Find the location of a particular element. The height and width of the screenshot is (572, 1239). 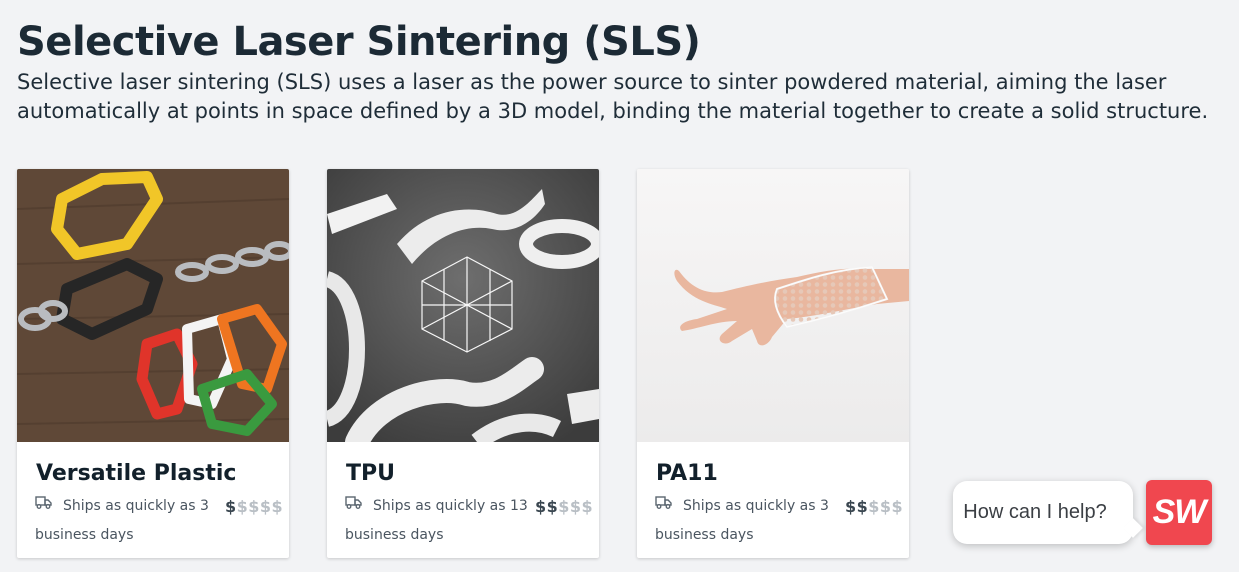

chat-prompt-bubble: How can I help? is located at coordinates (1048, 512).